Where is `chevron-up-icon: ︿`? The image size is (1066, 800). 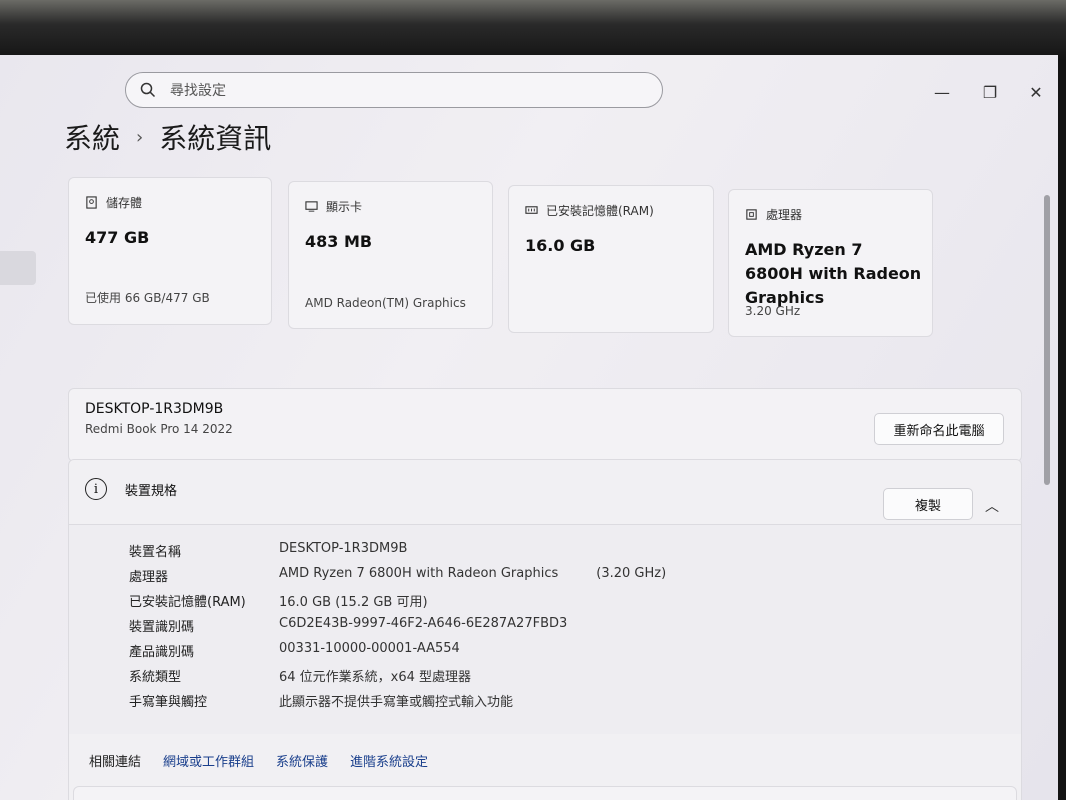 chevron-up-icon: ︿ is located at coordinates (992, 506).